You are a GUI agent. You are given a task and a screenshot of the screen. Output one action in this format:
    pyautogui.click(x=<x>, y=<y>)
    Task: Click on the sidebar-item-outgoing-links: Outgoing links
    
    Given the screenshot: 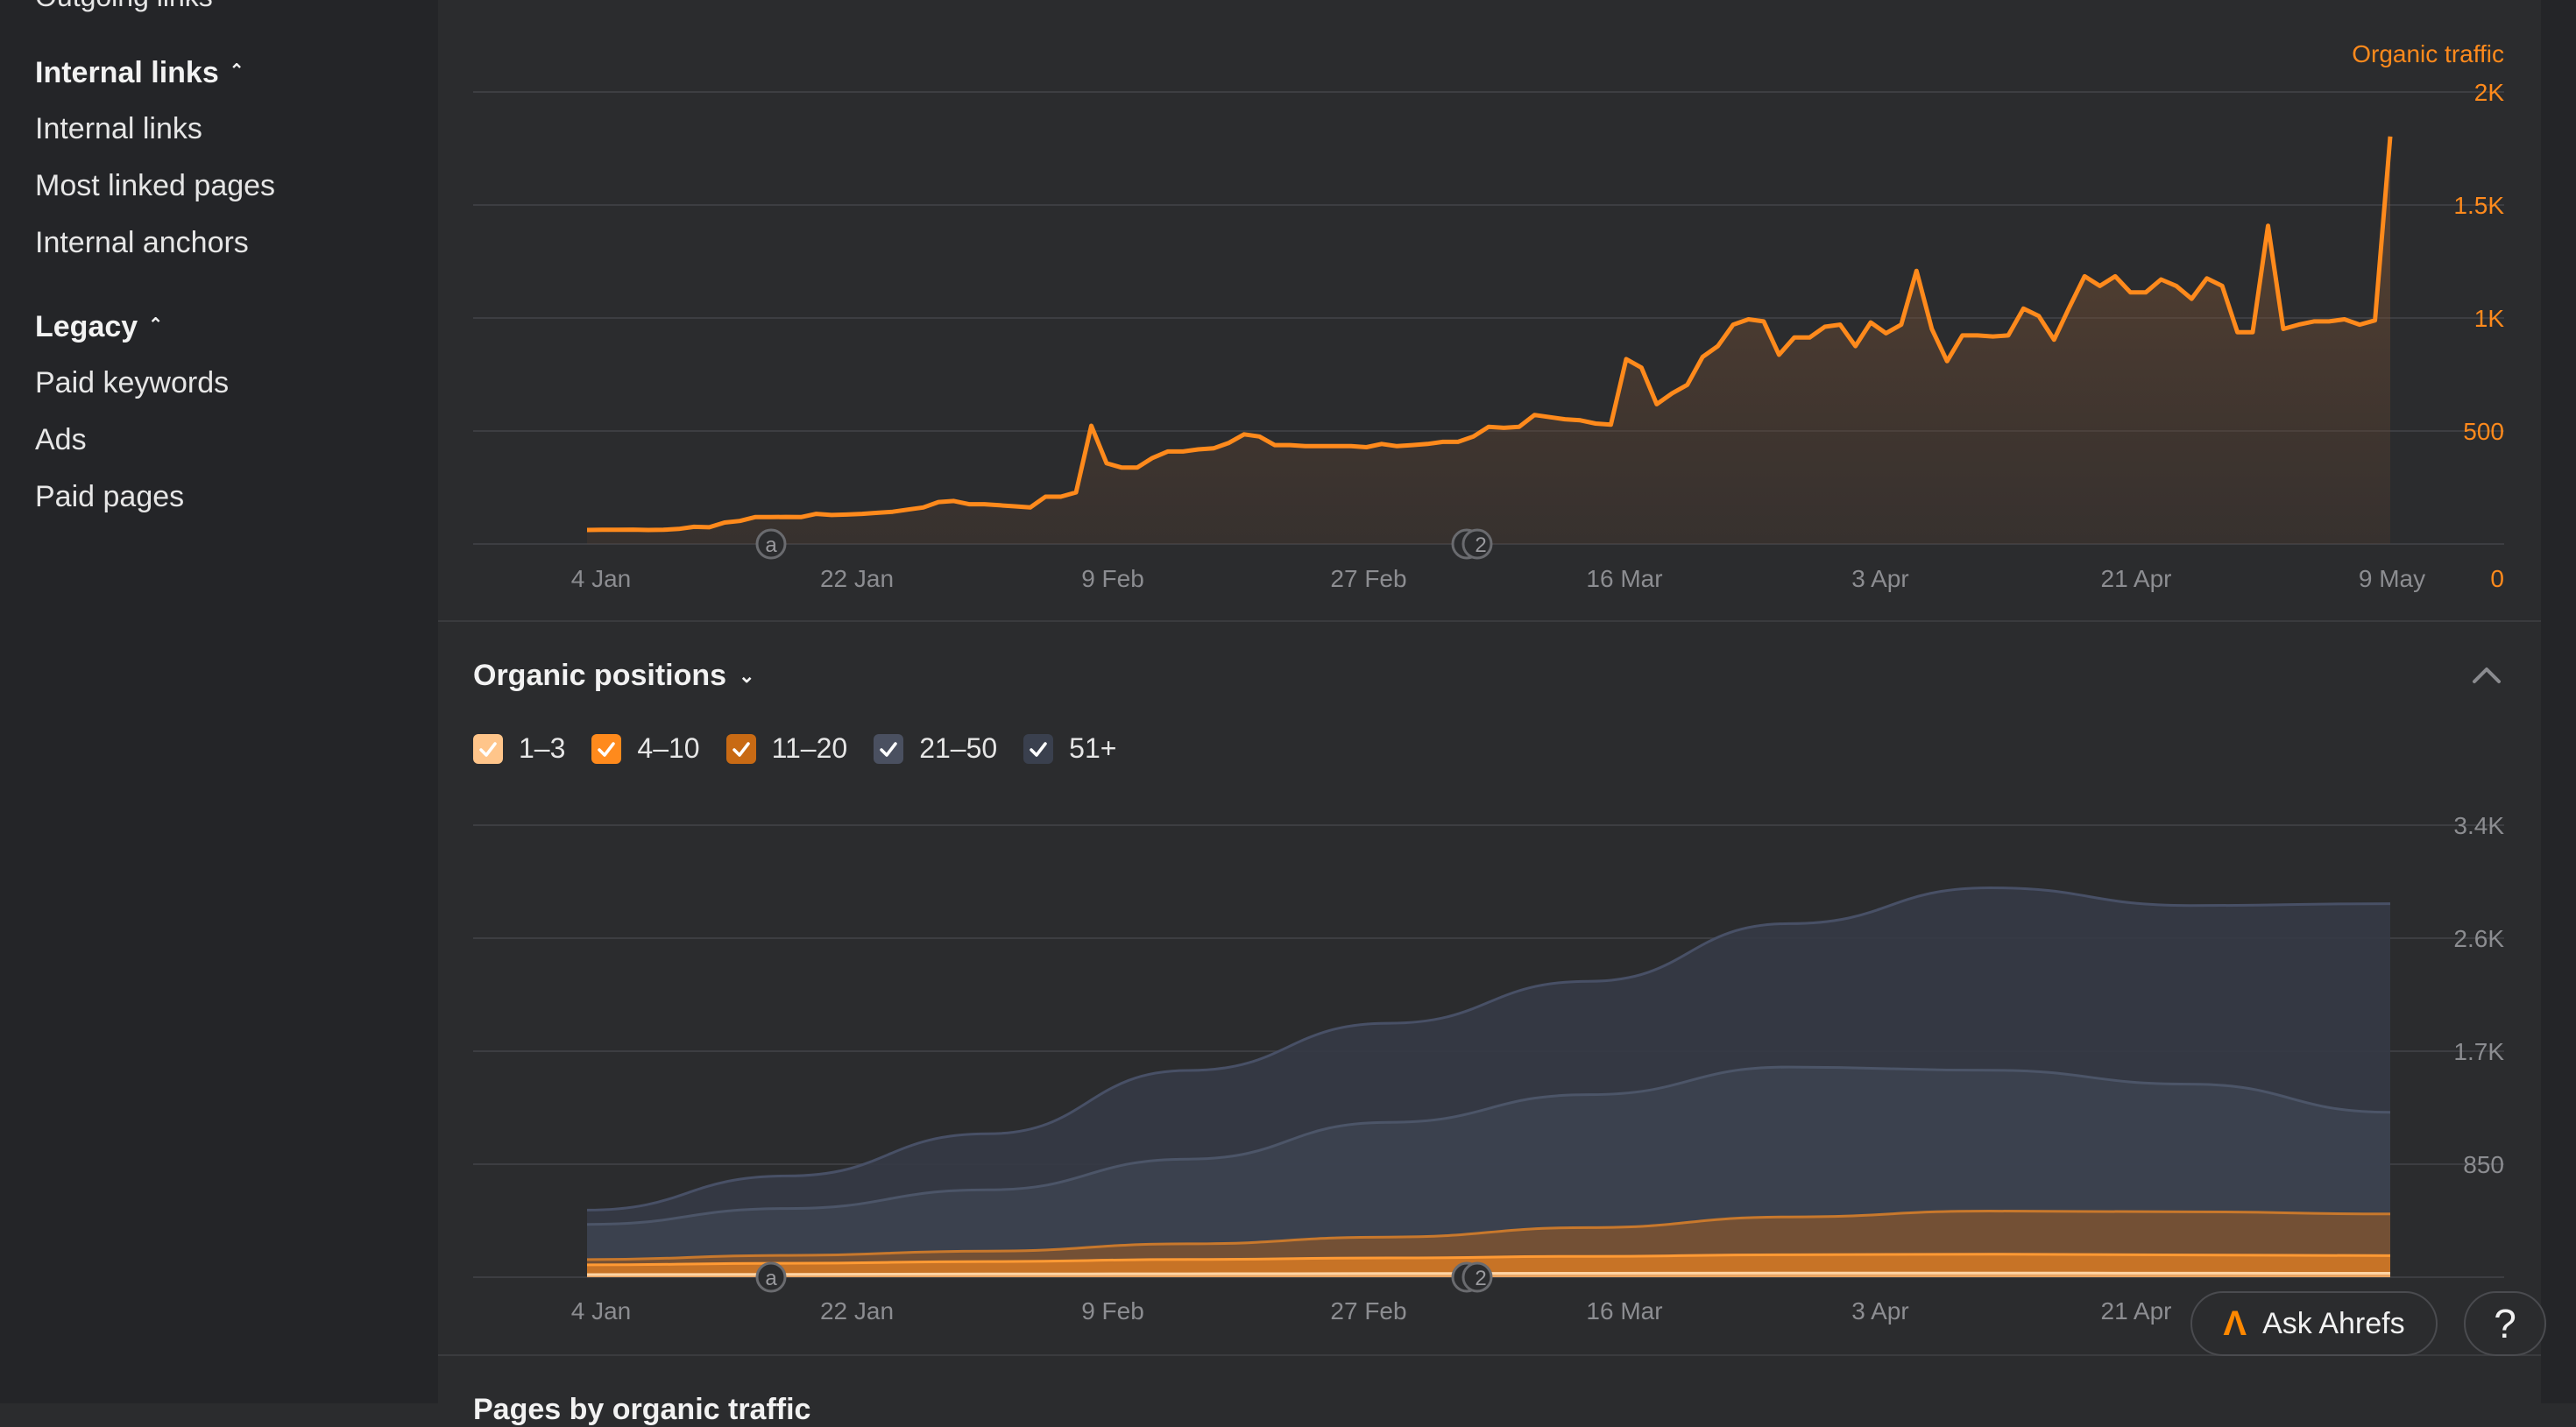 What is the action you would take?
    pyautogui.click(x=124, y=6)
    